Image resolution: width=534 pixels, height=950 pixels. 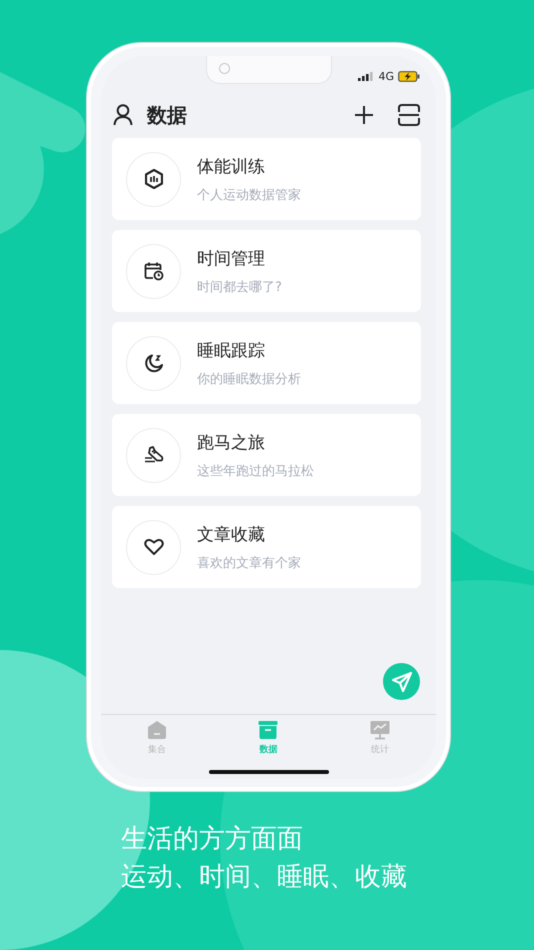 I want to click on house-icon, so click(x=156, y=730).